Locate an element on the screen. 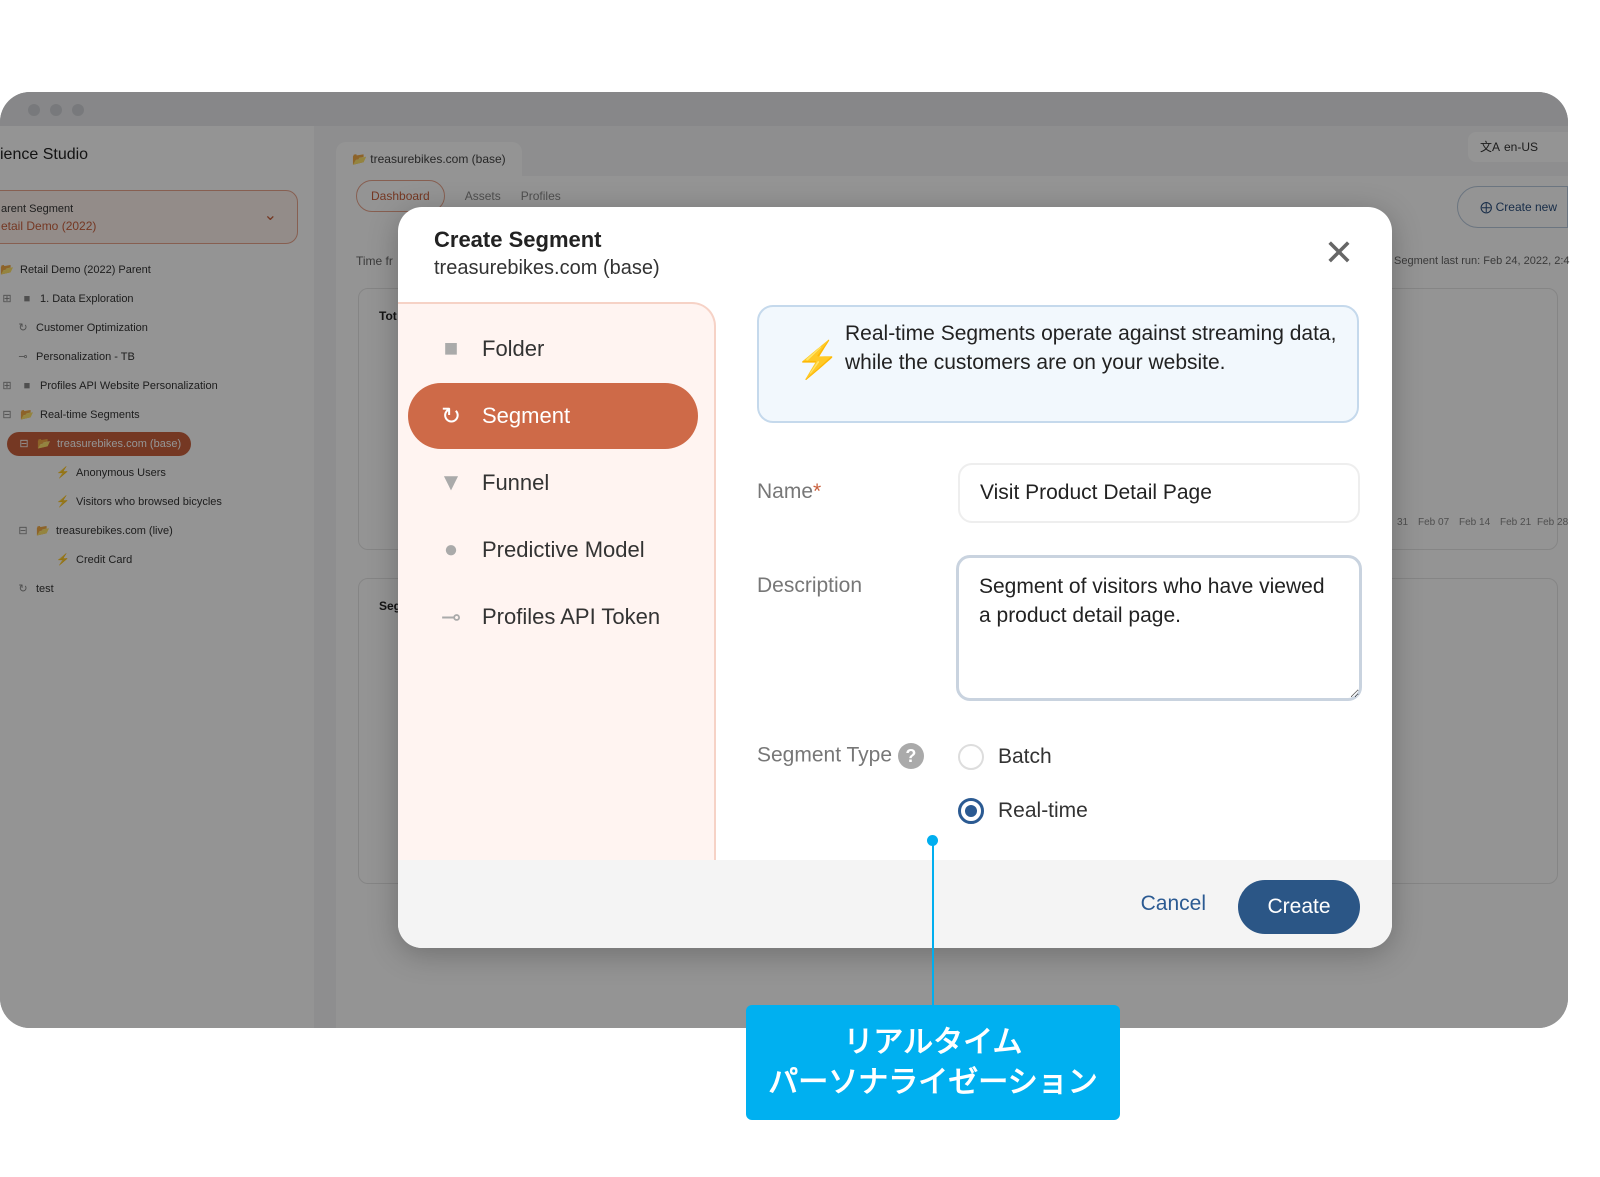 This screenshot has width=1600, height=1177. dialog-title: Create Segment is located at coordinates (518, 239).